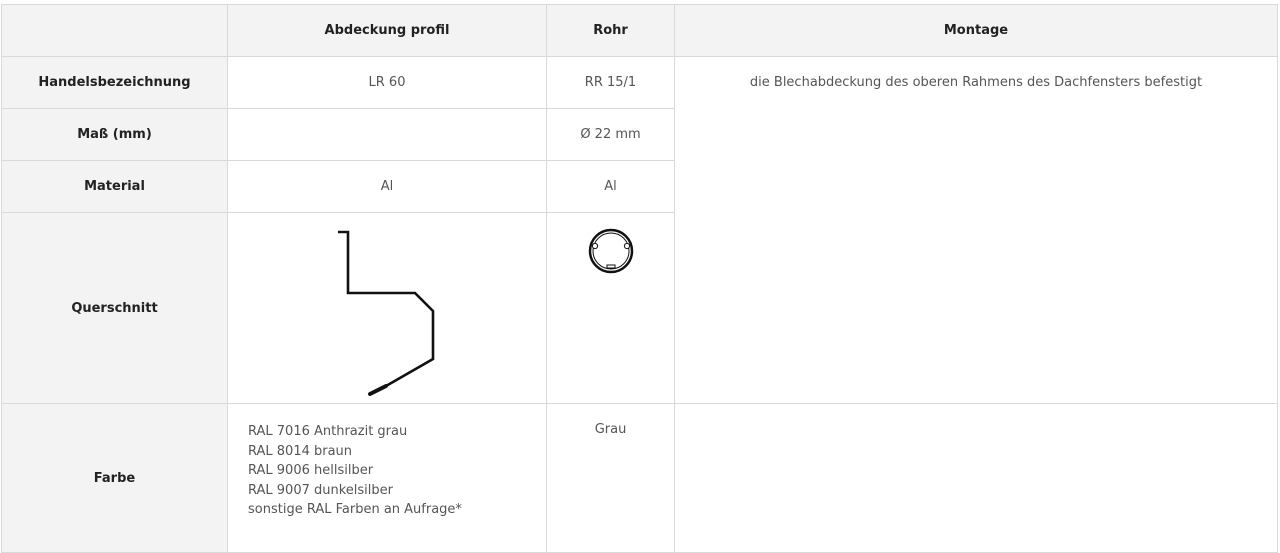  Describe the element at coordinates (114, 134) in the screenshot. I see `label-mass: Maß (mm)` at that location.